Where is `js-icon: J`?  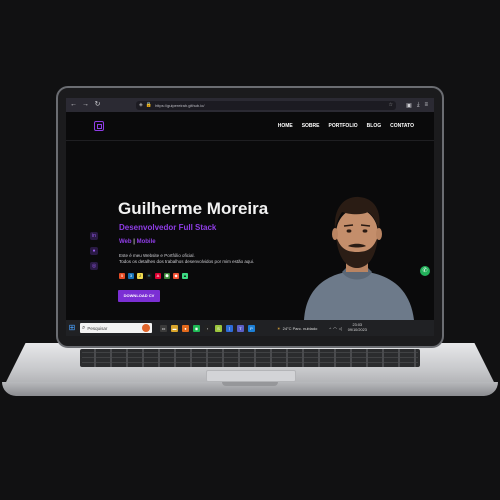 js-icon: J is located at coordinates (140, 276).